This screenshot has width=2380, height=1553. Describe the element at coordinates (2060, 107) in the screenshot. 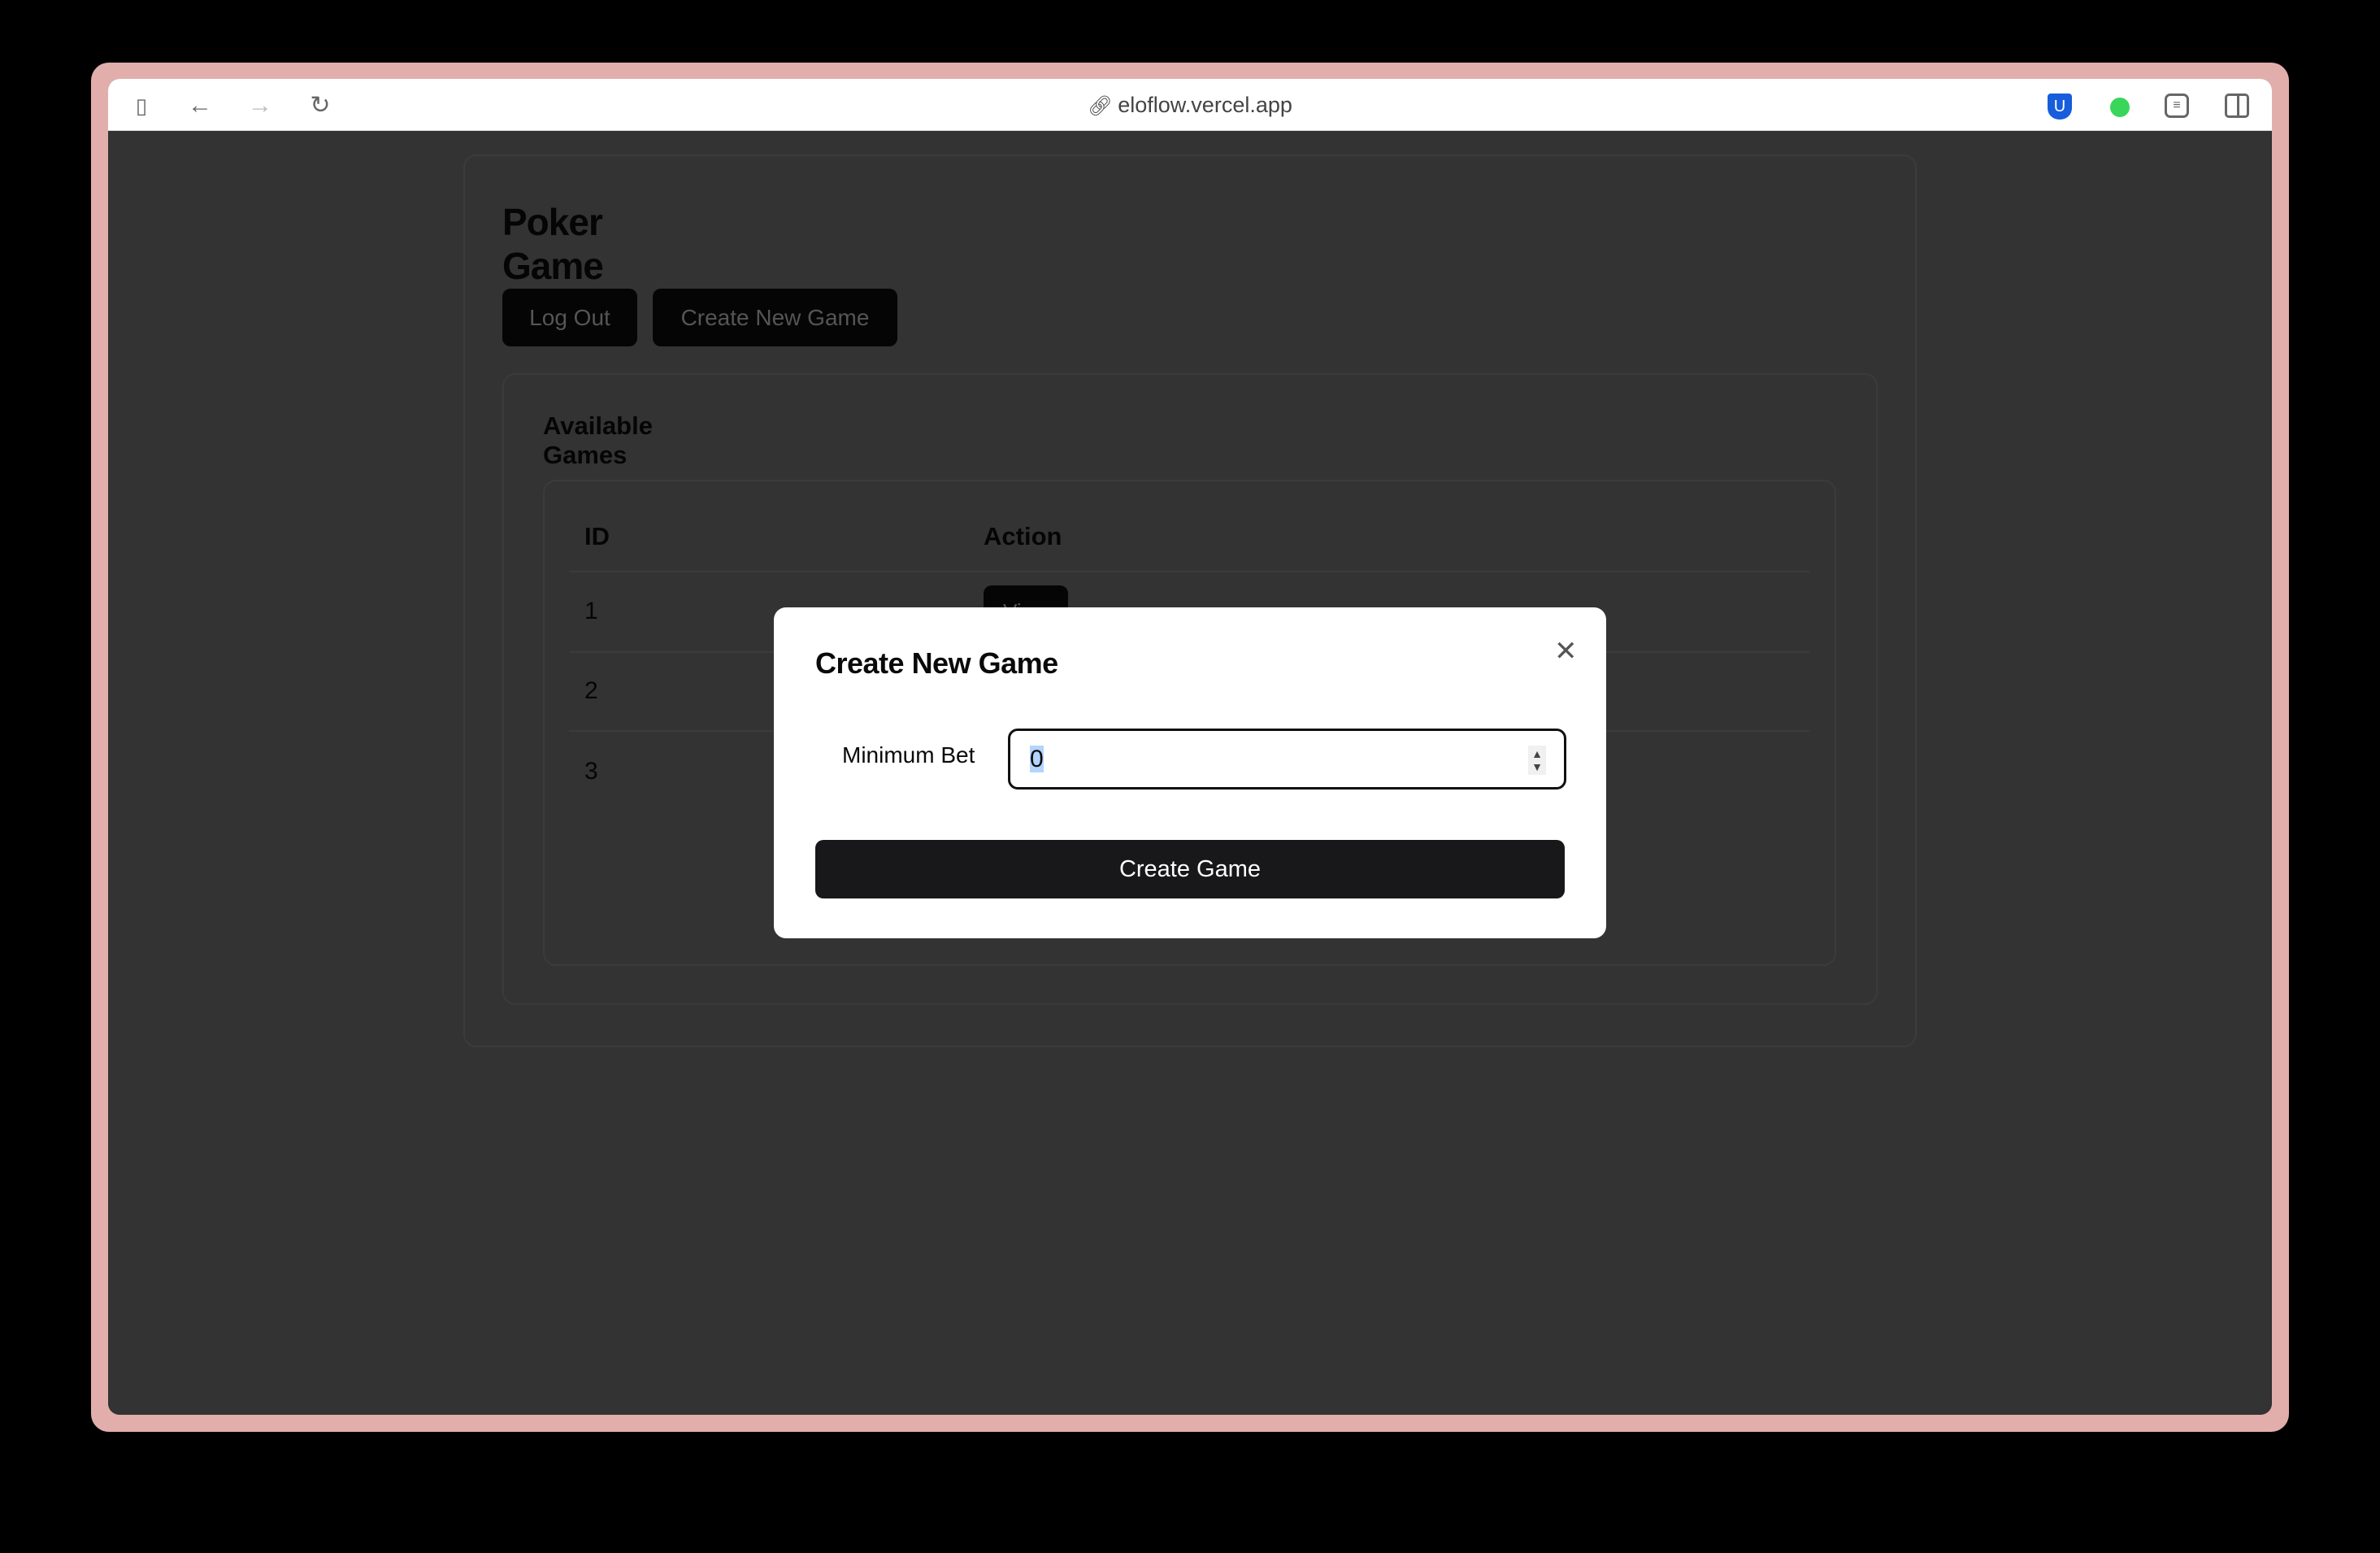

I see `bitwarden-icon: U` at that location.